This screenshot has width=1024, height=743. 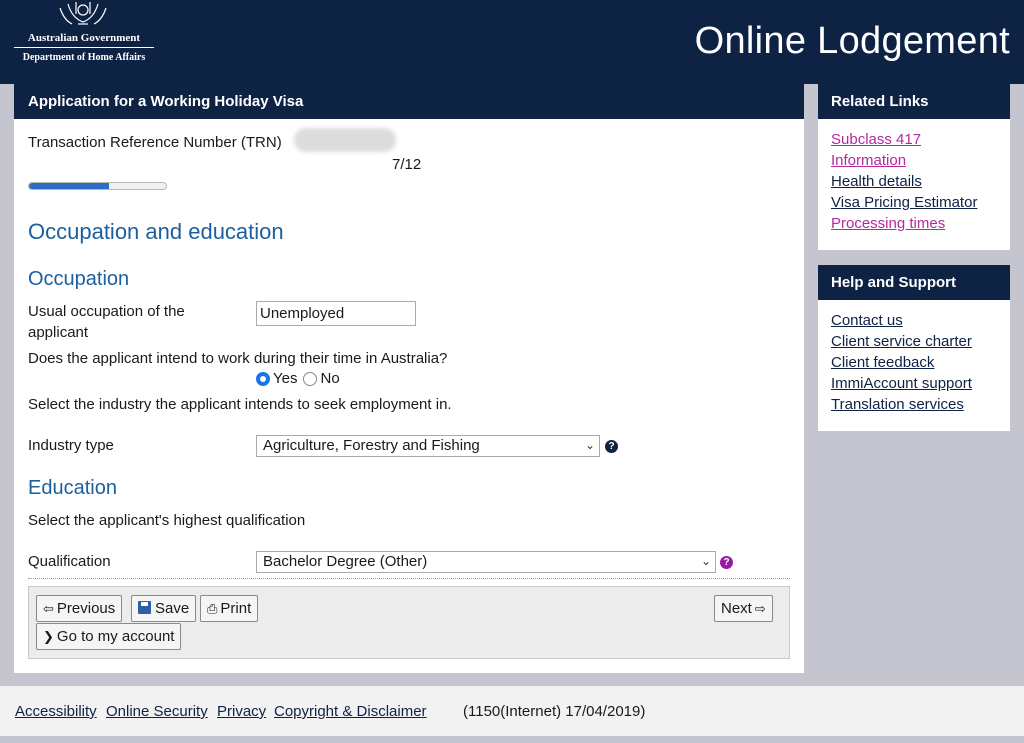 I want to click on related-link: Processing times, so click(x=914, y=223).